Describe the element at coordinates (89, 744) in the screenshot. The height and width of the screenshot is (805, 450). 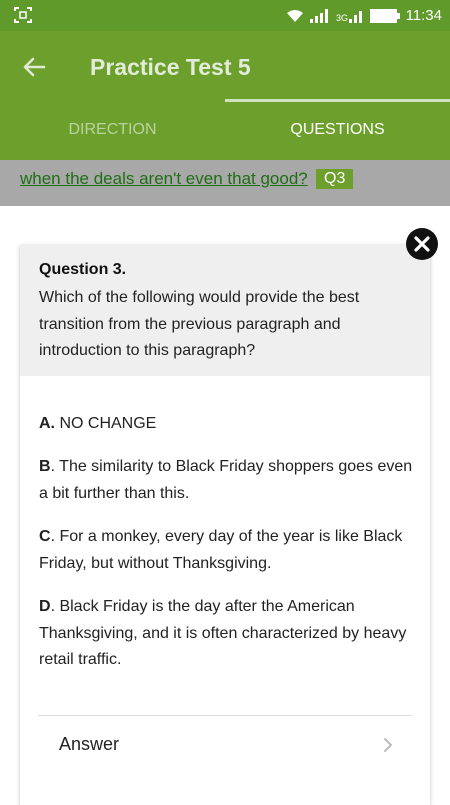
I see `answer-label: Answer` at that location.